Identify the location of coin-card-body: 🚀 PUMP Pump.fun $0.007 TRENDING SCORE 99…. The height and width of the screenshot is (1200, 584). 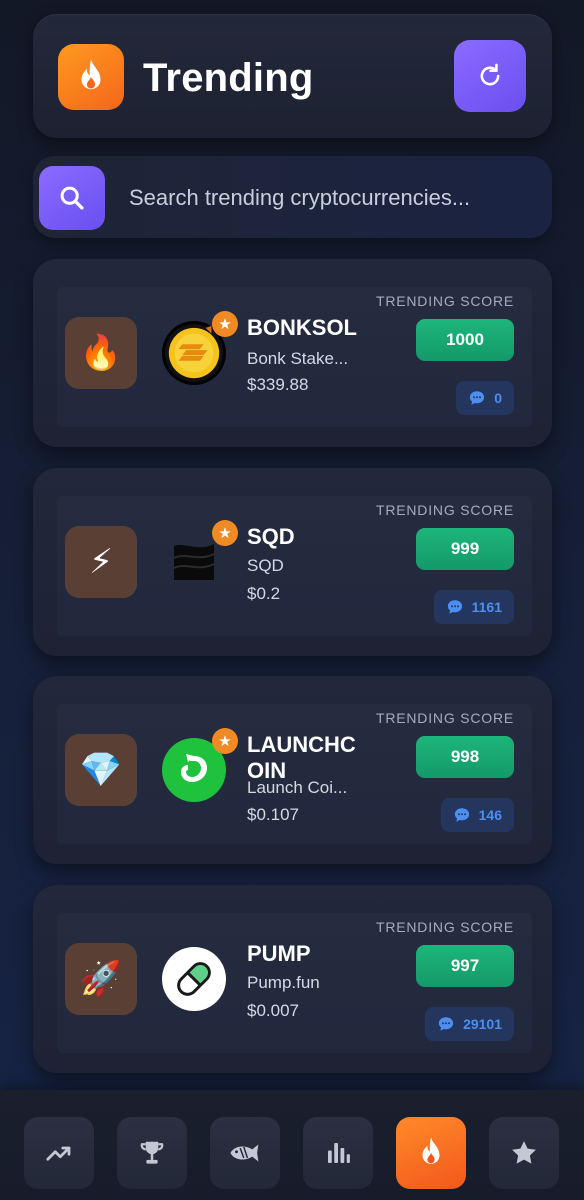
(294, 983).